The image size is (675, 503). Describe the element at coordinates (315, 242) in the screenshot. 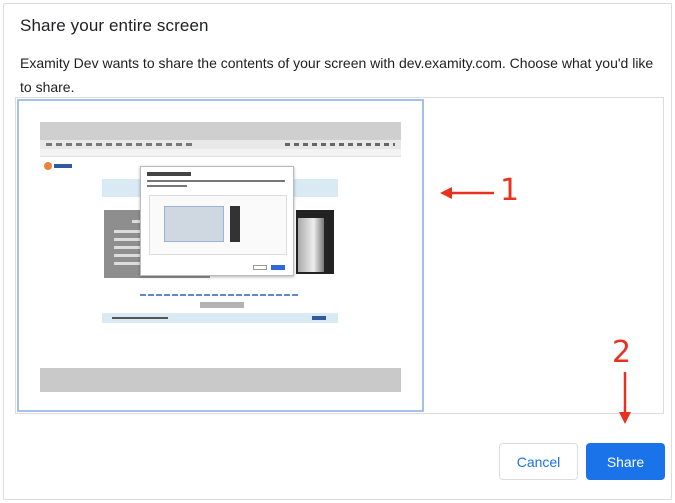

I see `thumb-webcam` at that location.